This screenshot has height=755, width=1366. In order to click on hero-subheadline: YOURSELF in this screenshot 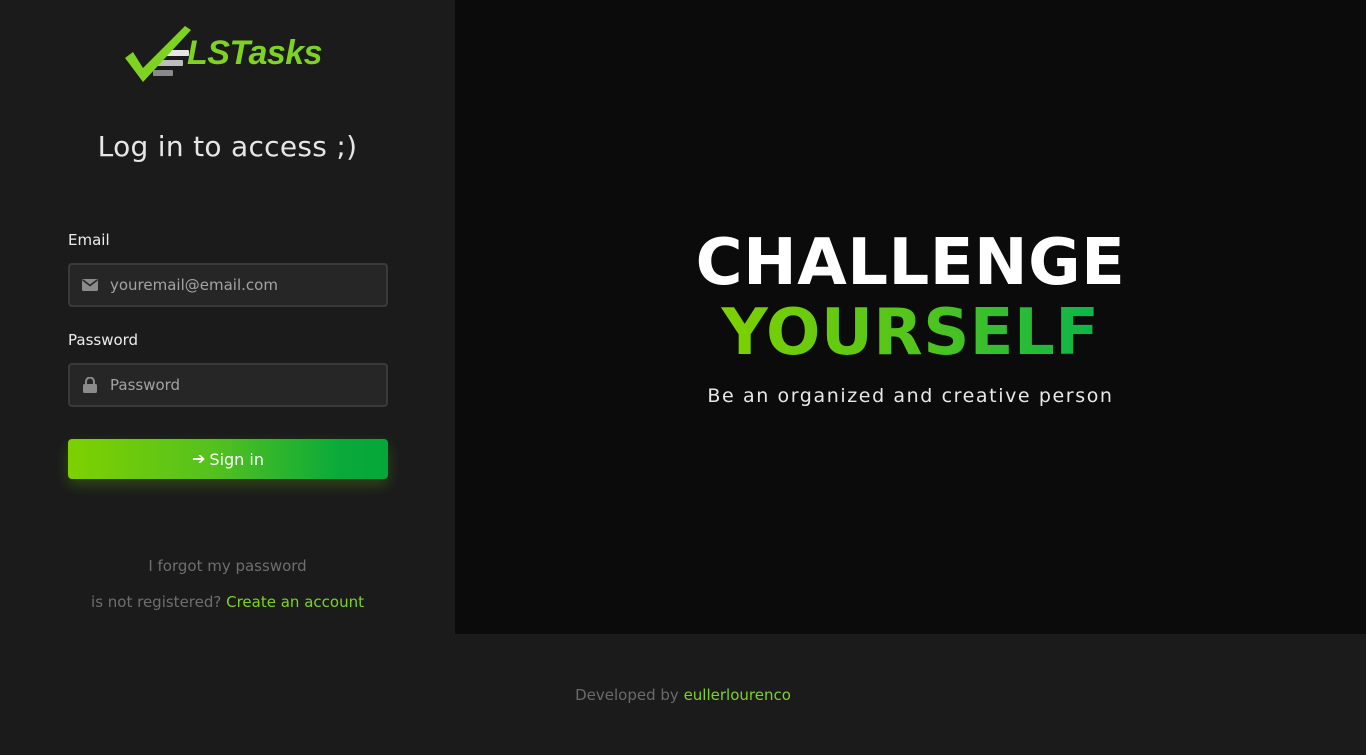, I will do `click(910, 333)`.